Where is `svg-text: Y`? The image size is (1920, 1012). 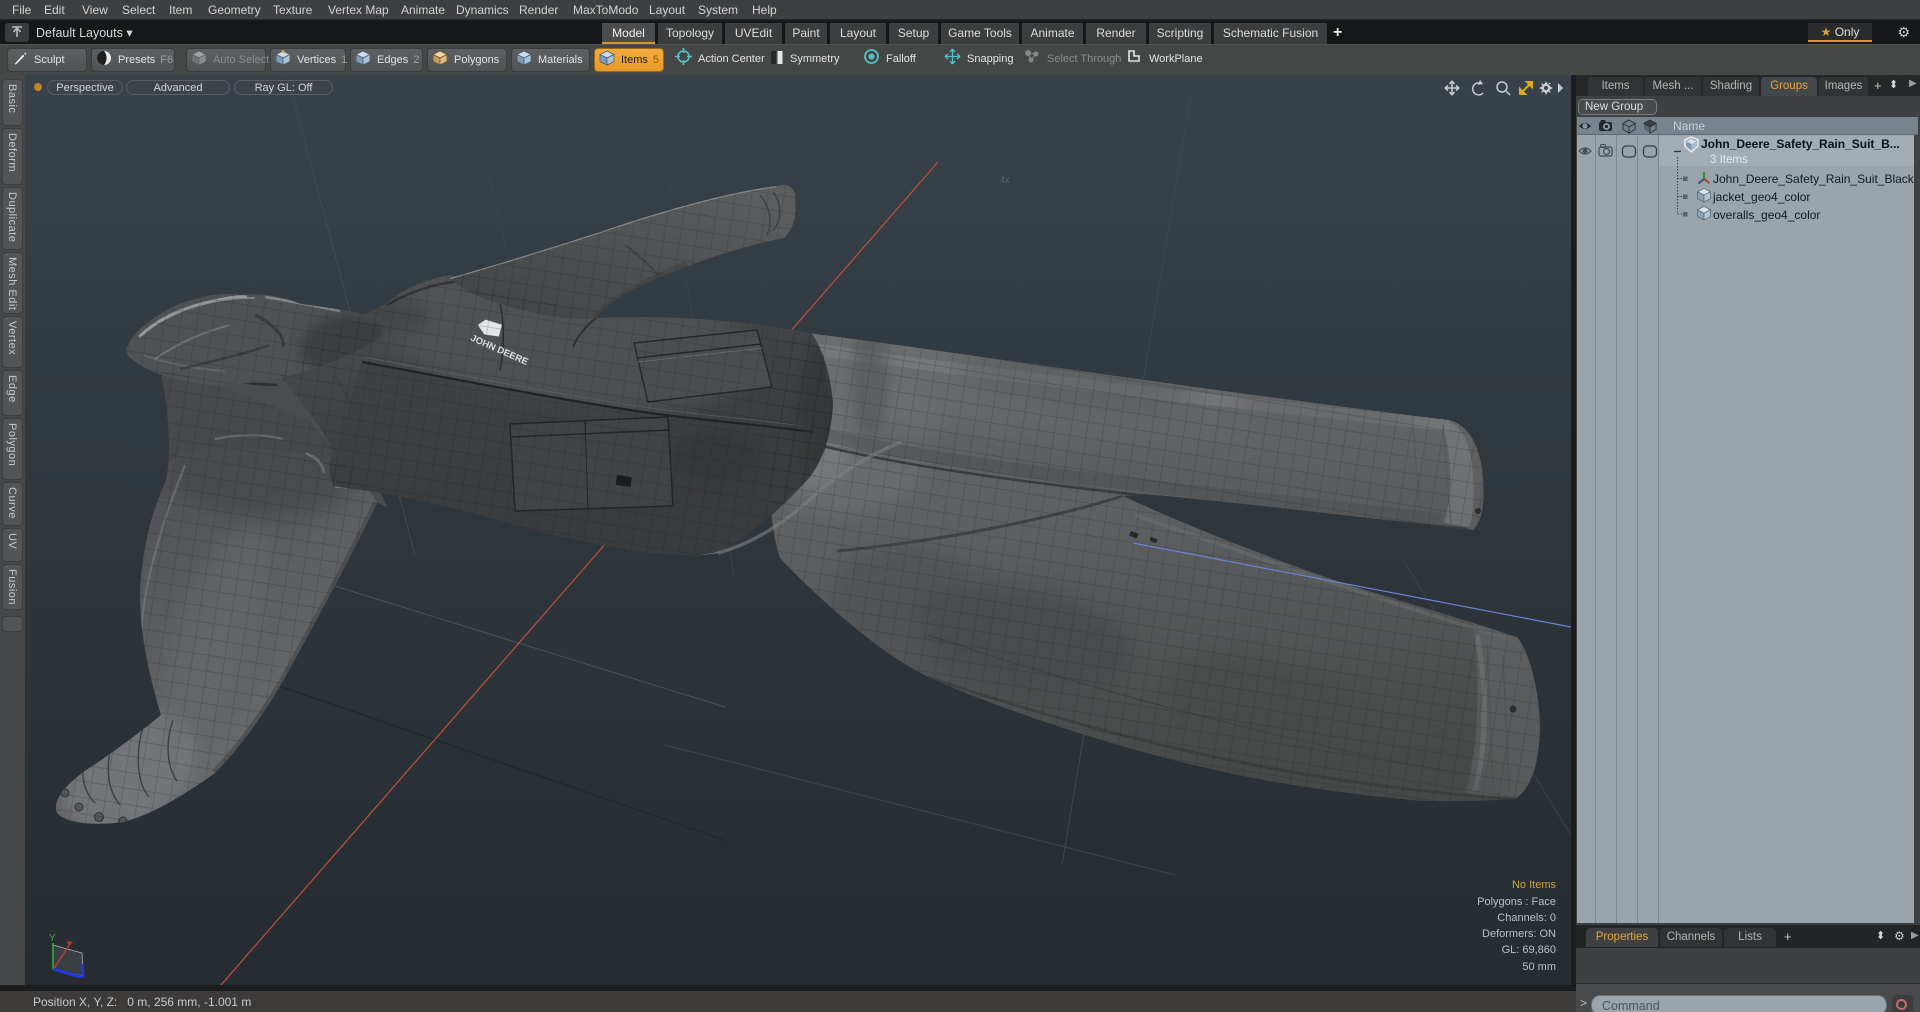
svg-text: Y is located at coordinates (52, 938).